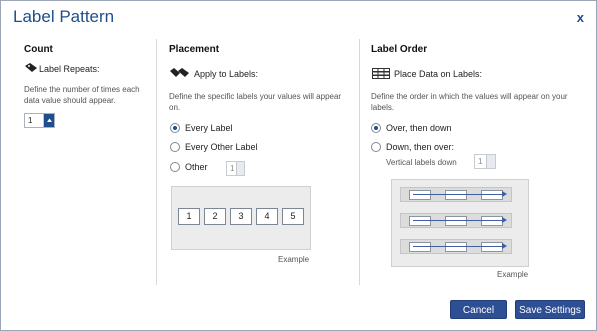  Describe the element at coordinates (209, 128) in the screenshot. I see `every-label-option: Every Label` at that location.